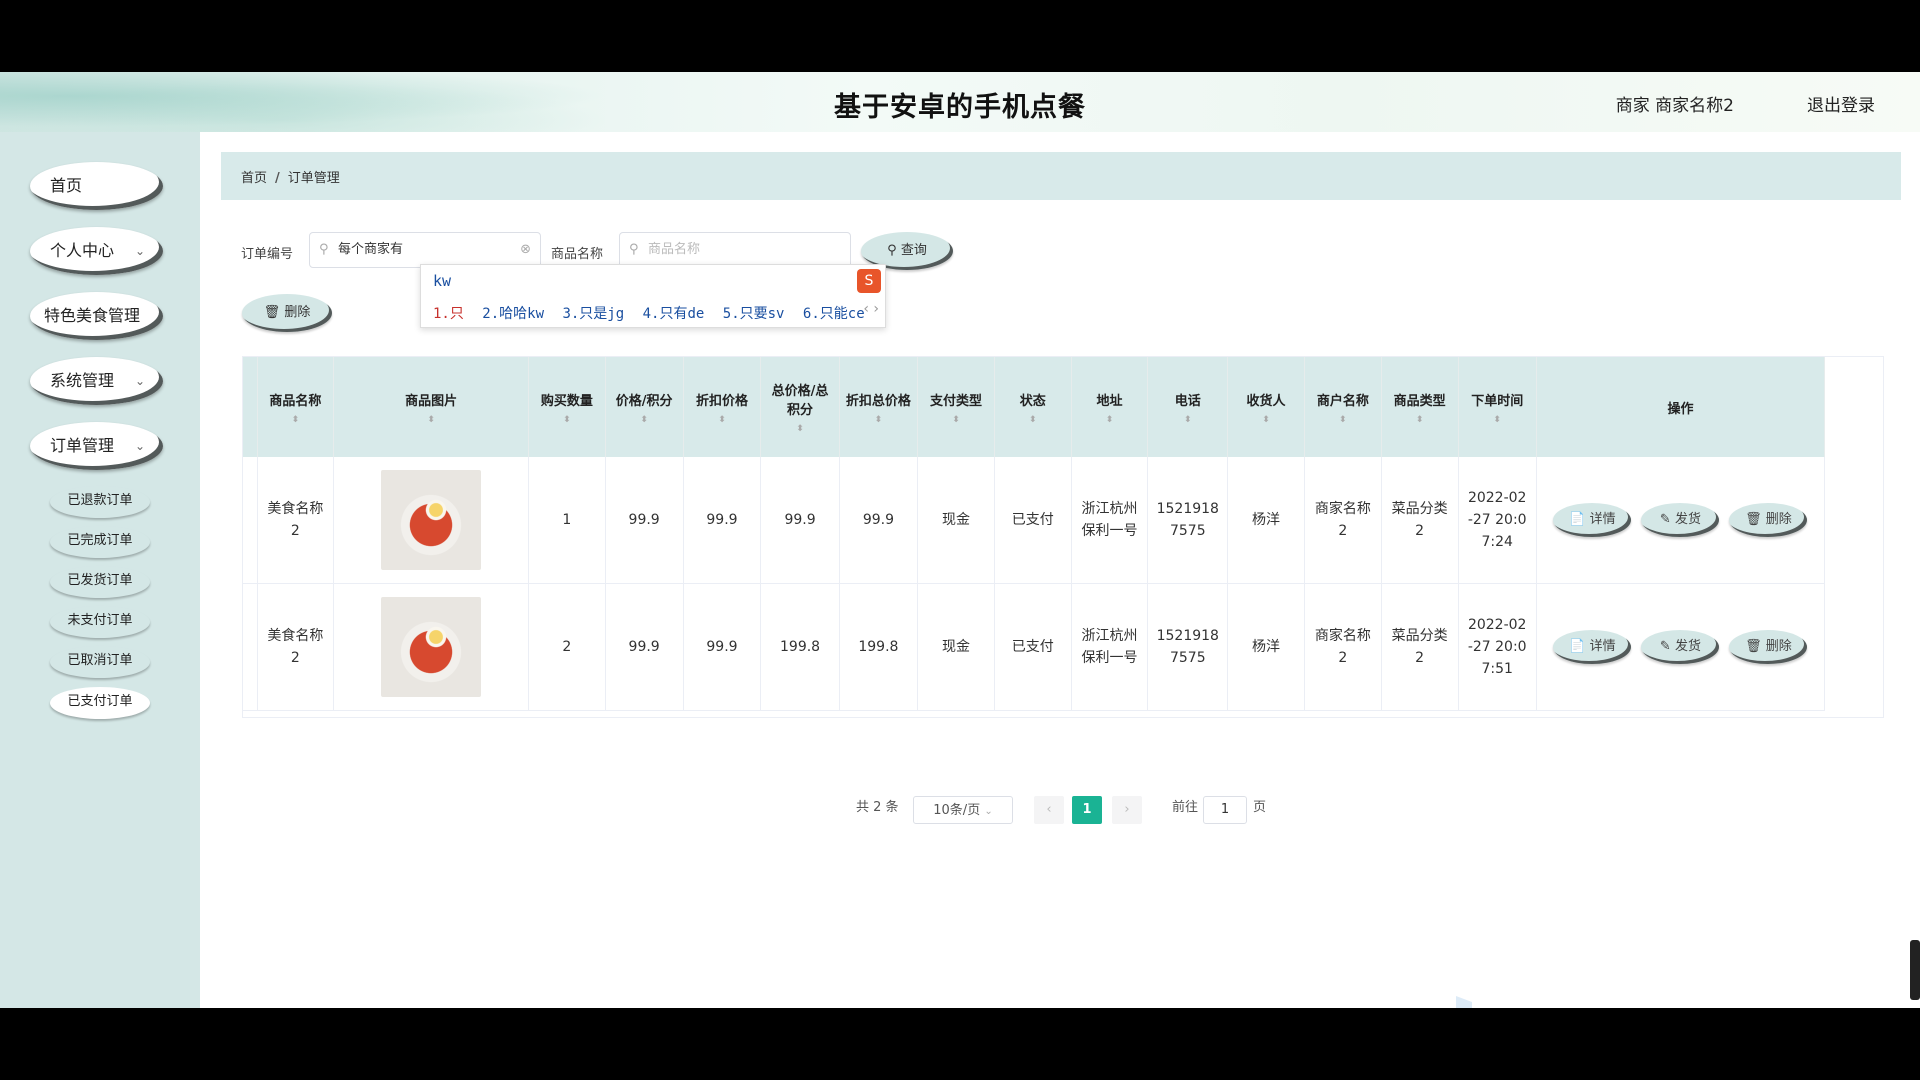 Image resolution: width=1920 pixels, height=1080 pixels. Describe the element at coordinates (1420, 647) in the screenshot. I see `cell-type: 菜品分类 2` at that location.